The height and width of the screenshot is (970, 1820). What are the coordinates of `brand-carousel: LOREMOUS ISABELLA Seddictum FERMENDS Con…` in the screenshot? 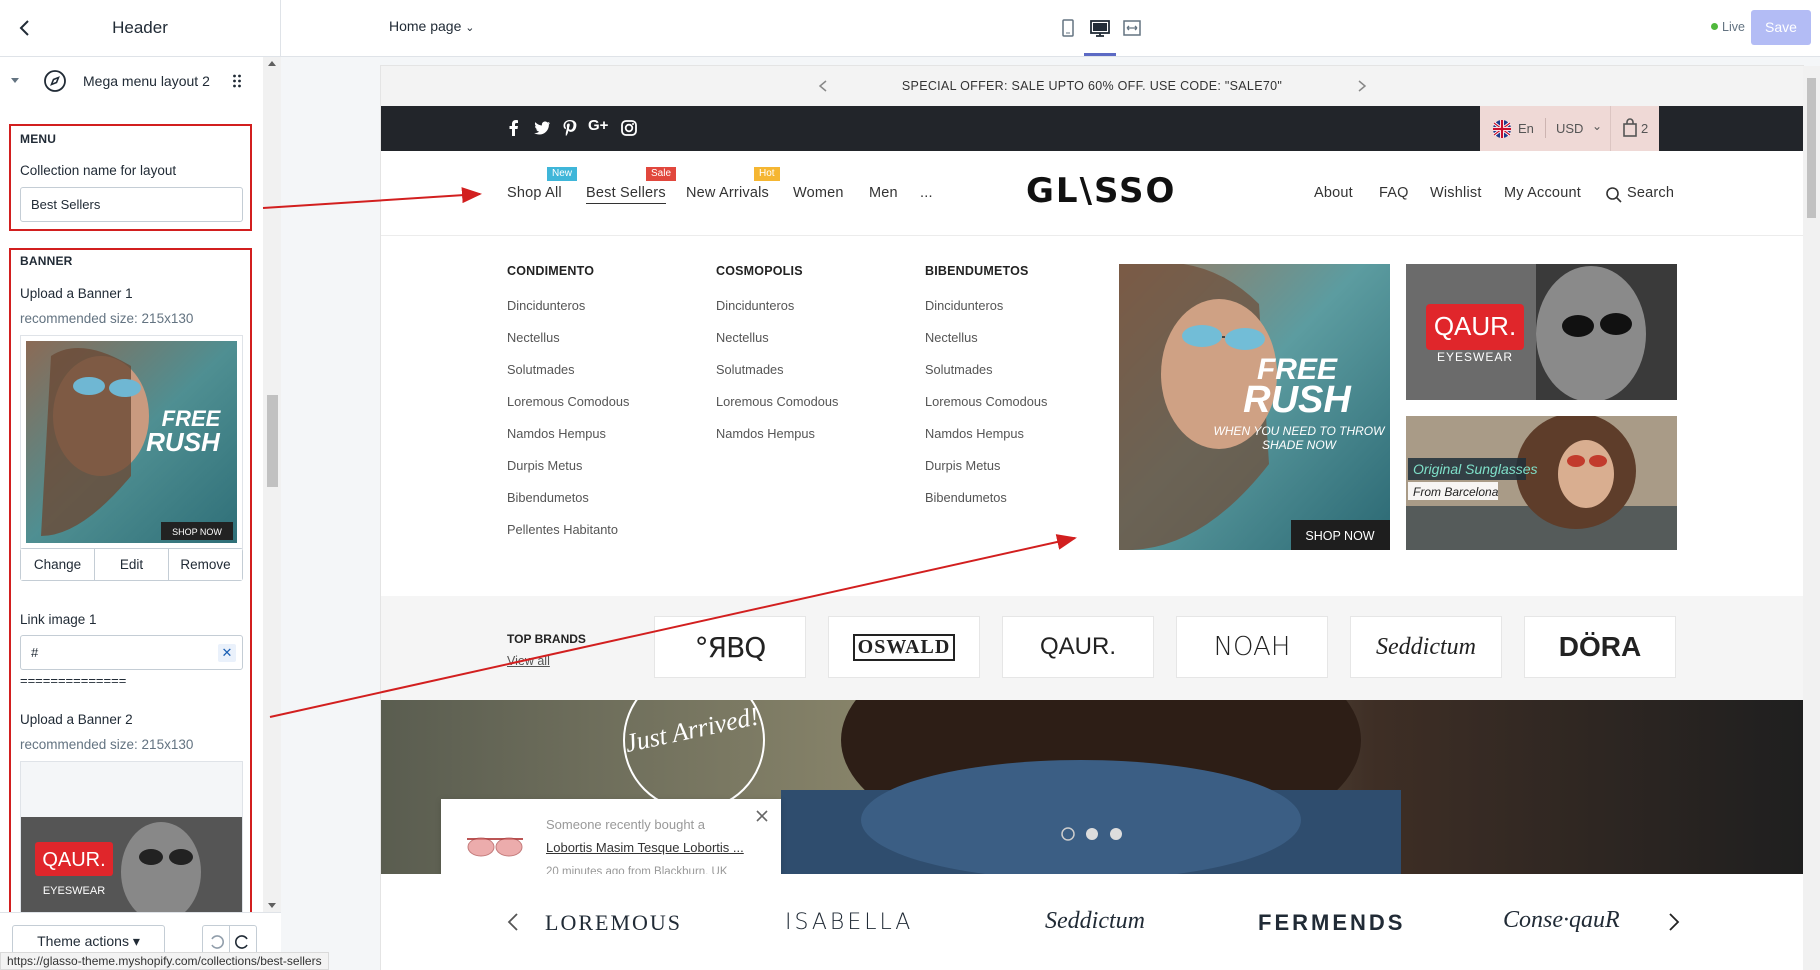 It's located at (1092, 922).